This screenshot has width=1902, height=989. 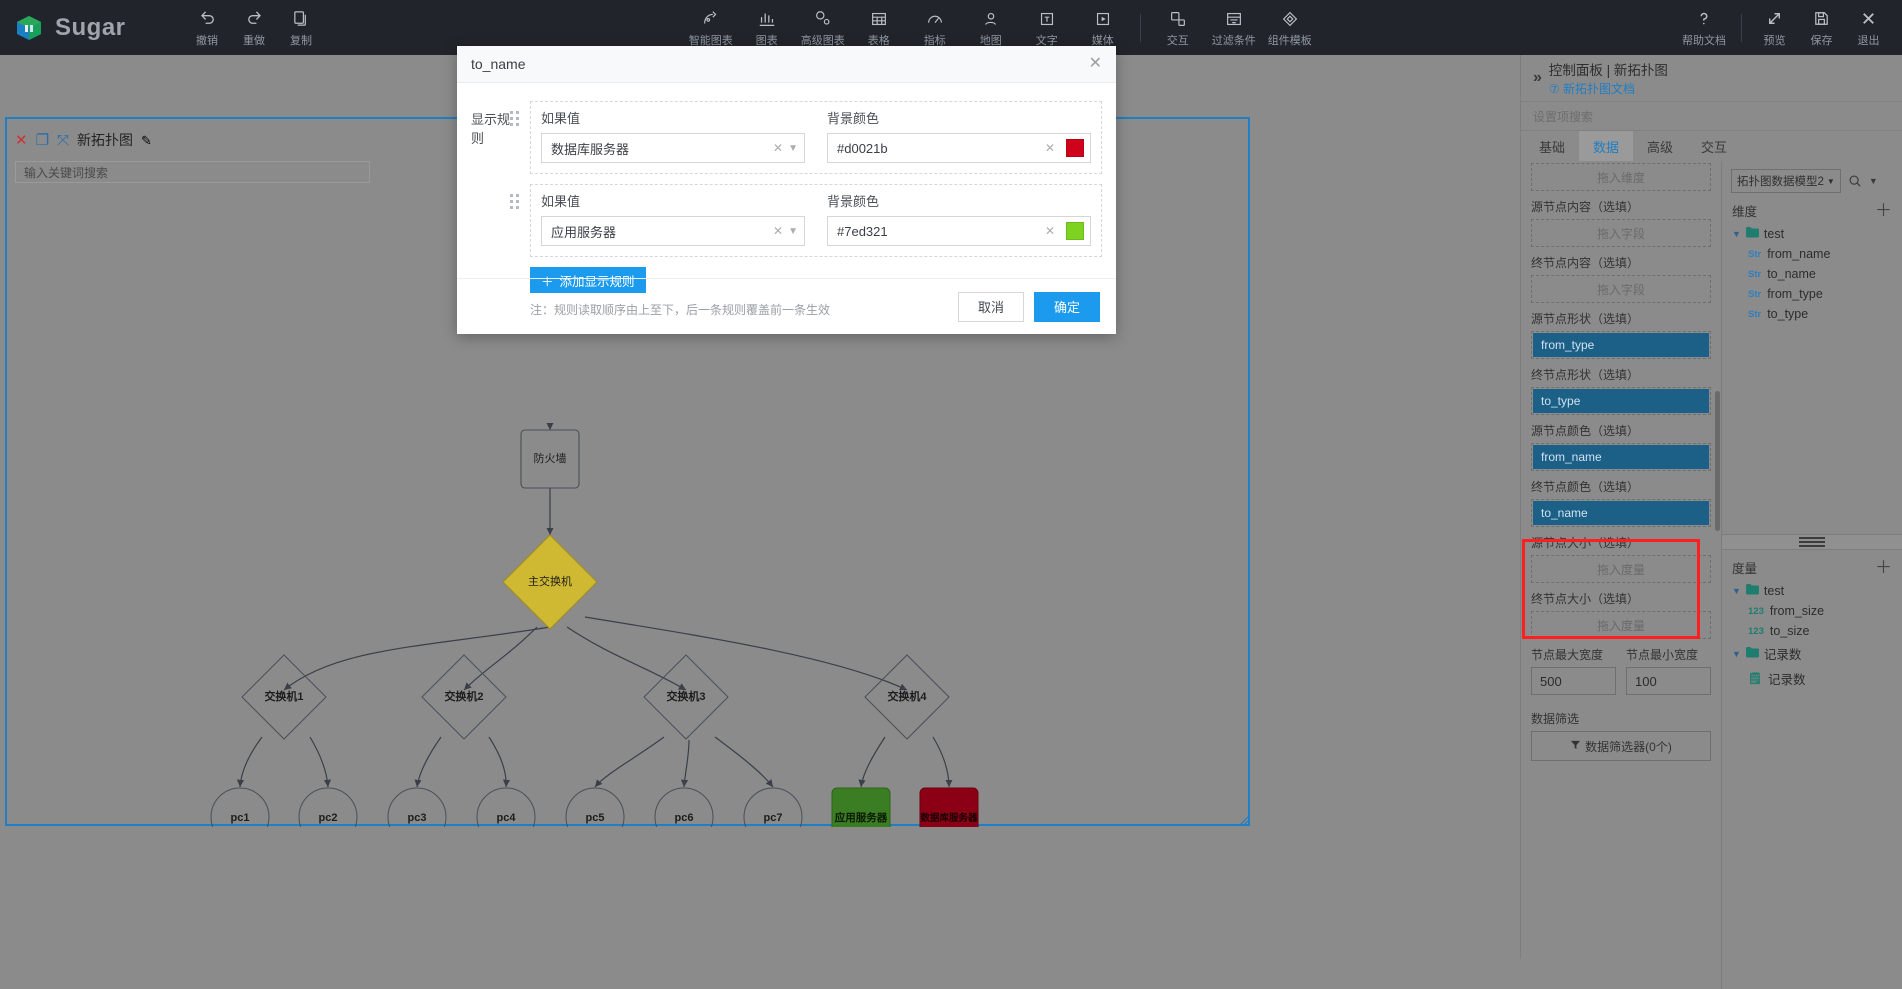 What do you see at coordinates (1868, 27) in the screenshot?
I see `exit-button: 退出` at bounding box center [1868, 27].